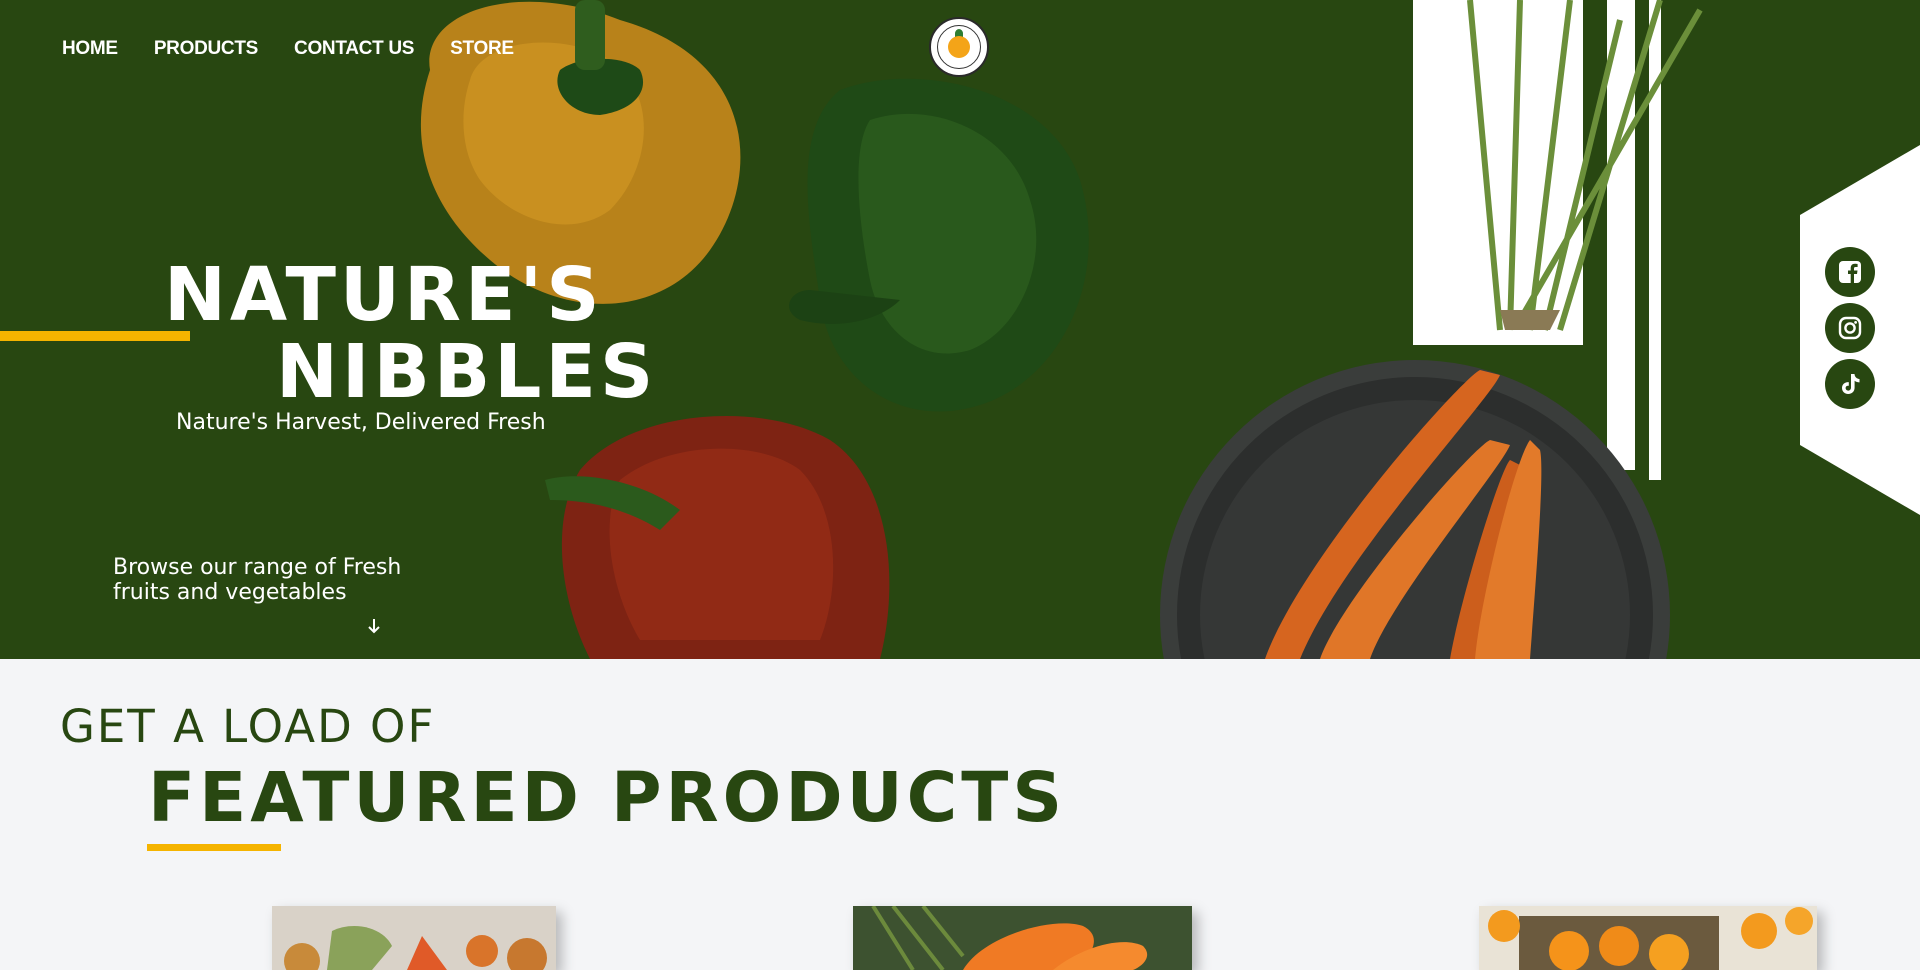 Image resolution: width=1920 pixels, height=970 pixels. What do you see at coordinates (939, 245) in the screenshot?
I see `green-pepper-image` at bounding box center [939, 245].